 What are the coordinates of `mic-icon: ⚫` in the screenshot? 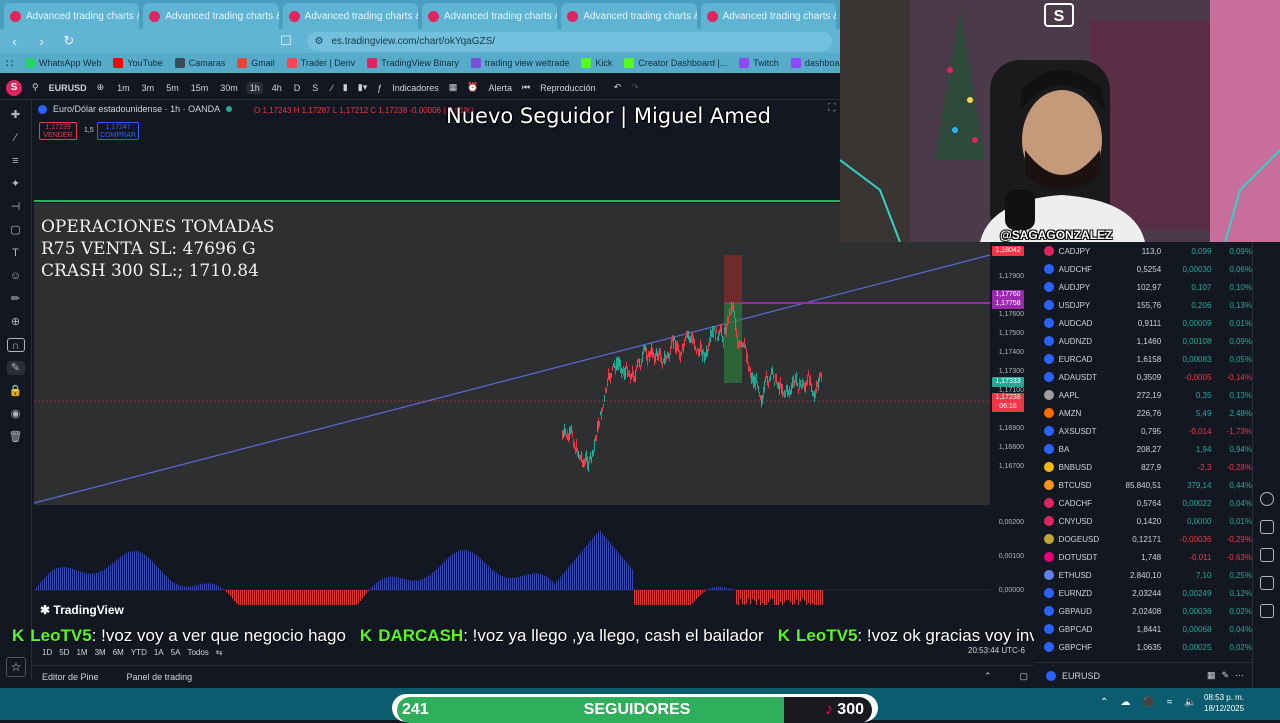 It's located at (1148, 702).